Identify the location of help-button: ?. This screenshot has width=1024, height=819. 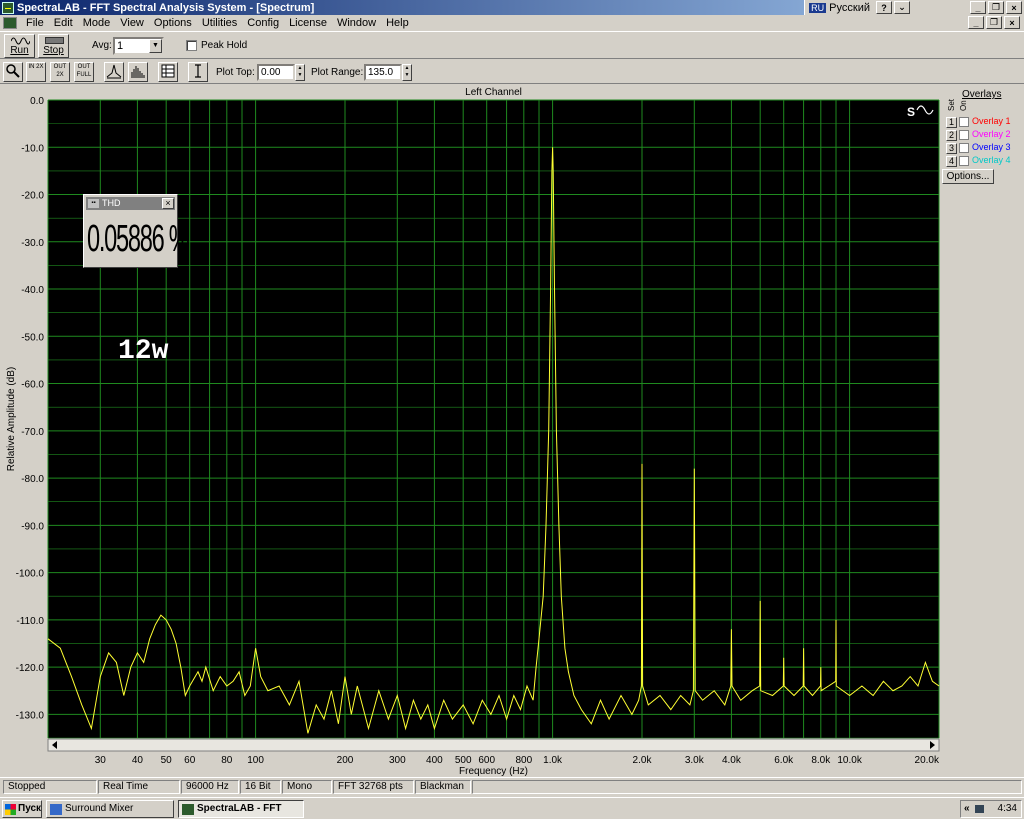
(884, 7).